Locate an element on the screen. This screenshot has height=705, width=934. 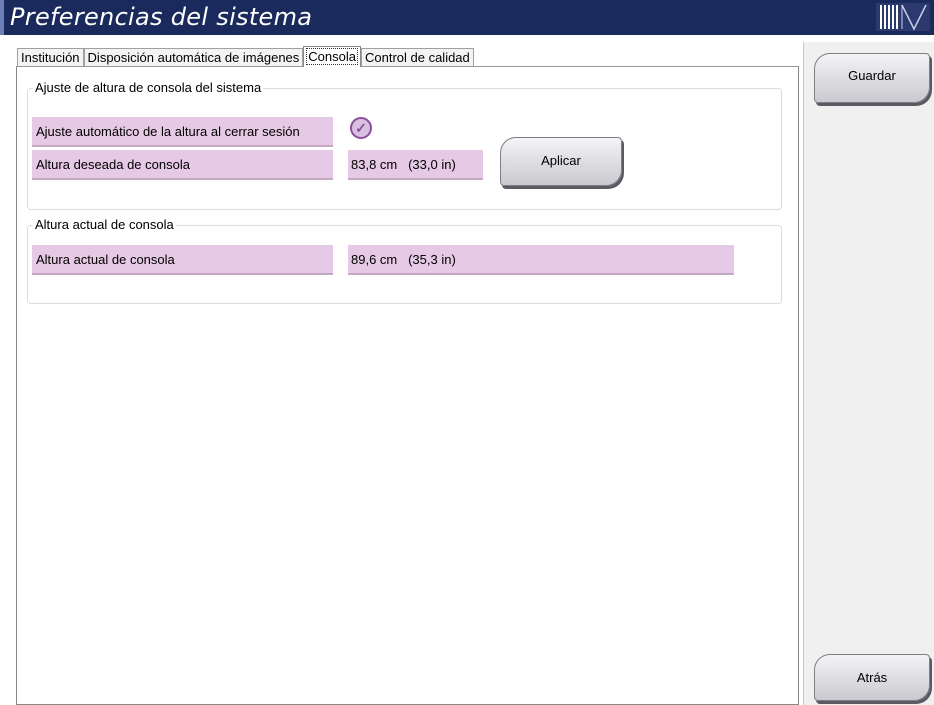
group-current-height-title: Altura actual de consola is located at coordinates (104, 224).